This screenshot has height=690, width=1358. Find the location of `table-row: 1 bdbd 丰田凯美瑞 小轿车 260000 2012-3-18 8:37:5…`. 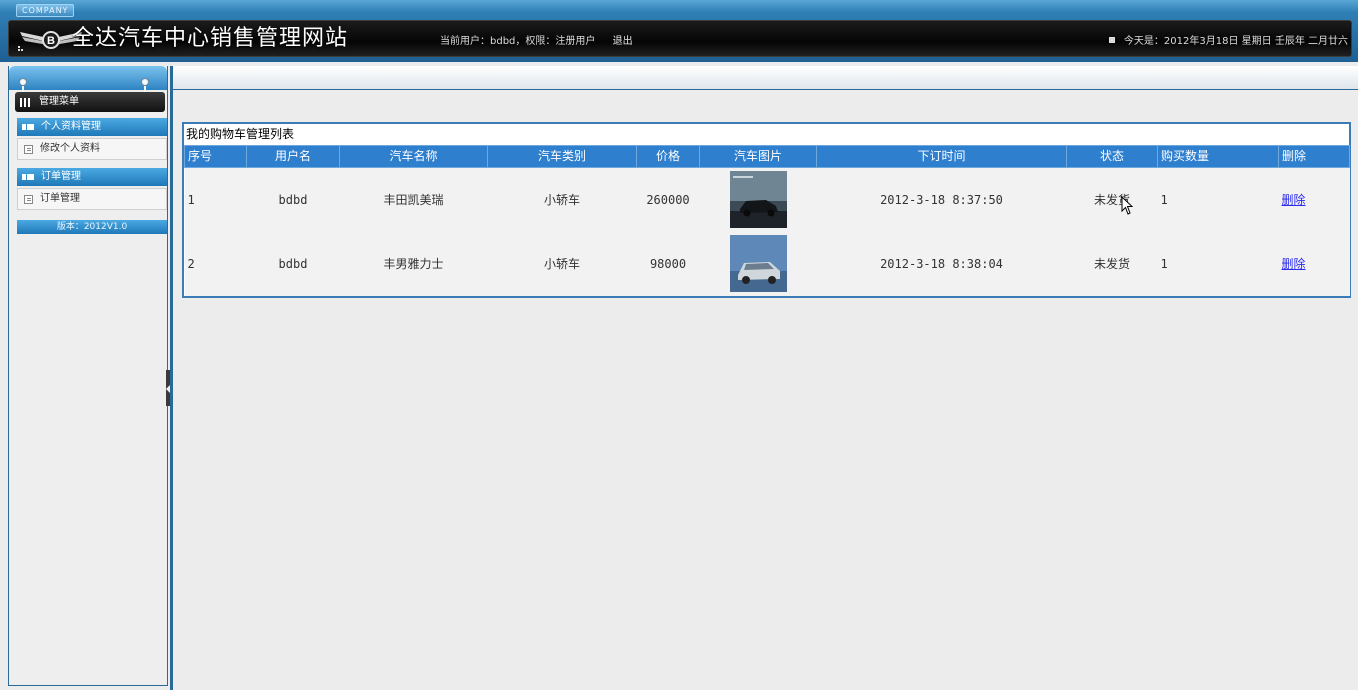

table-row: 1 bdbd 丰田凯美瑞 小轿车 260000 2012-3-18 8:37:5… is located at coordinates (767, 199).